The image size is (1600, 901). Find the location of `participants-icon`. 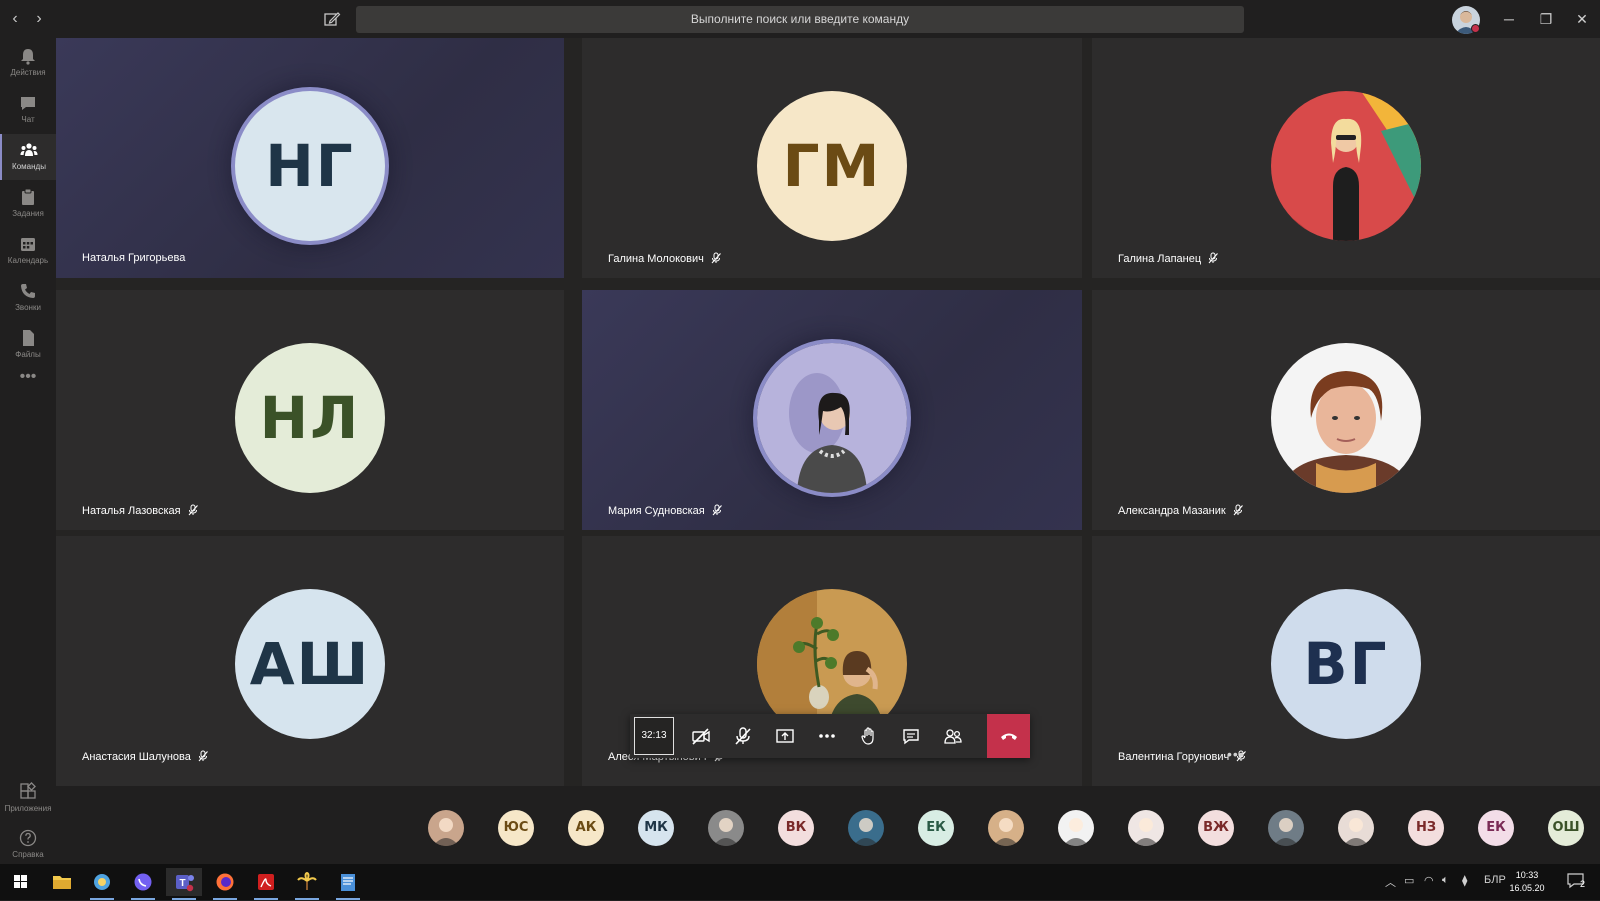

participants-icon is located at coordinates (953, 736).